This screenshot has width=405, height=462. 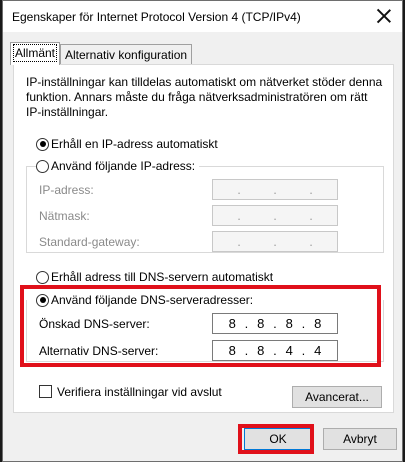 I want to click on ip-auto-option: Erhåll en IP-adress automatiskt, so click(x=127, y=144).